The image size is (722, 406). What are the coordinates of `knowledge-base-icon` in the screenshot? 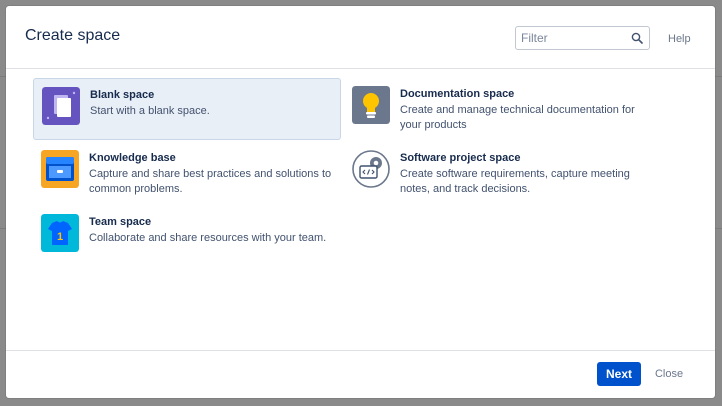 It's located at (60, 169).